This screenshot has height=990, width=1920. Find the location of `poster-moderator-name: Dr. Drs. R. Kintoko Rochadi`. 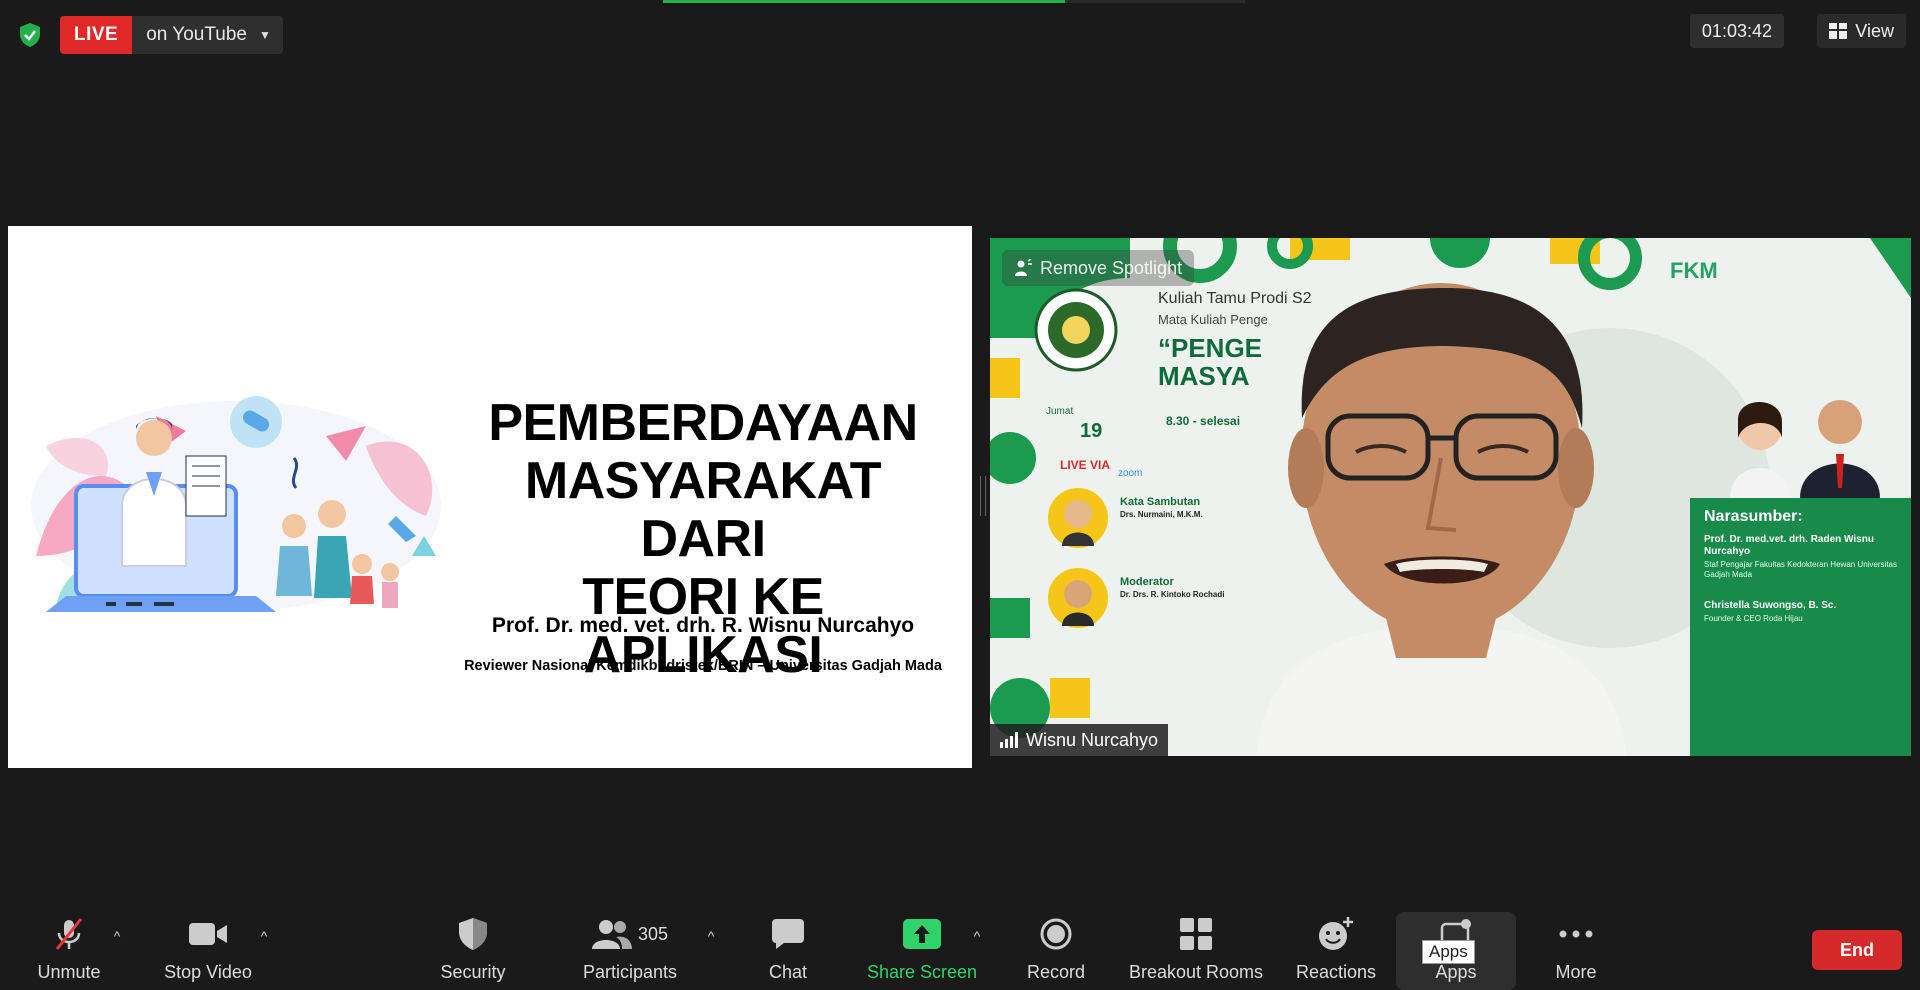

poster-moderator-name: Dr. Drs. R. Kintoko Rochadi is located at coordinates (1172, 594).